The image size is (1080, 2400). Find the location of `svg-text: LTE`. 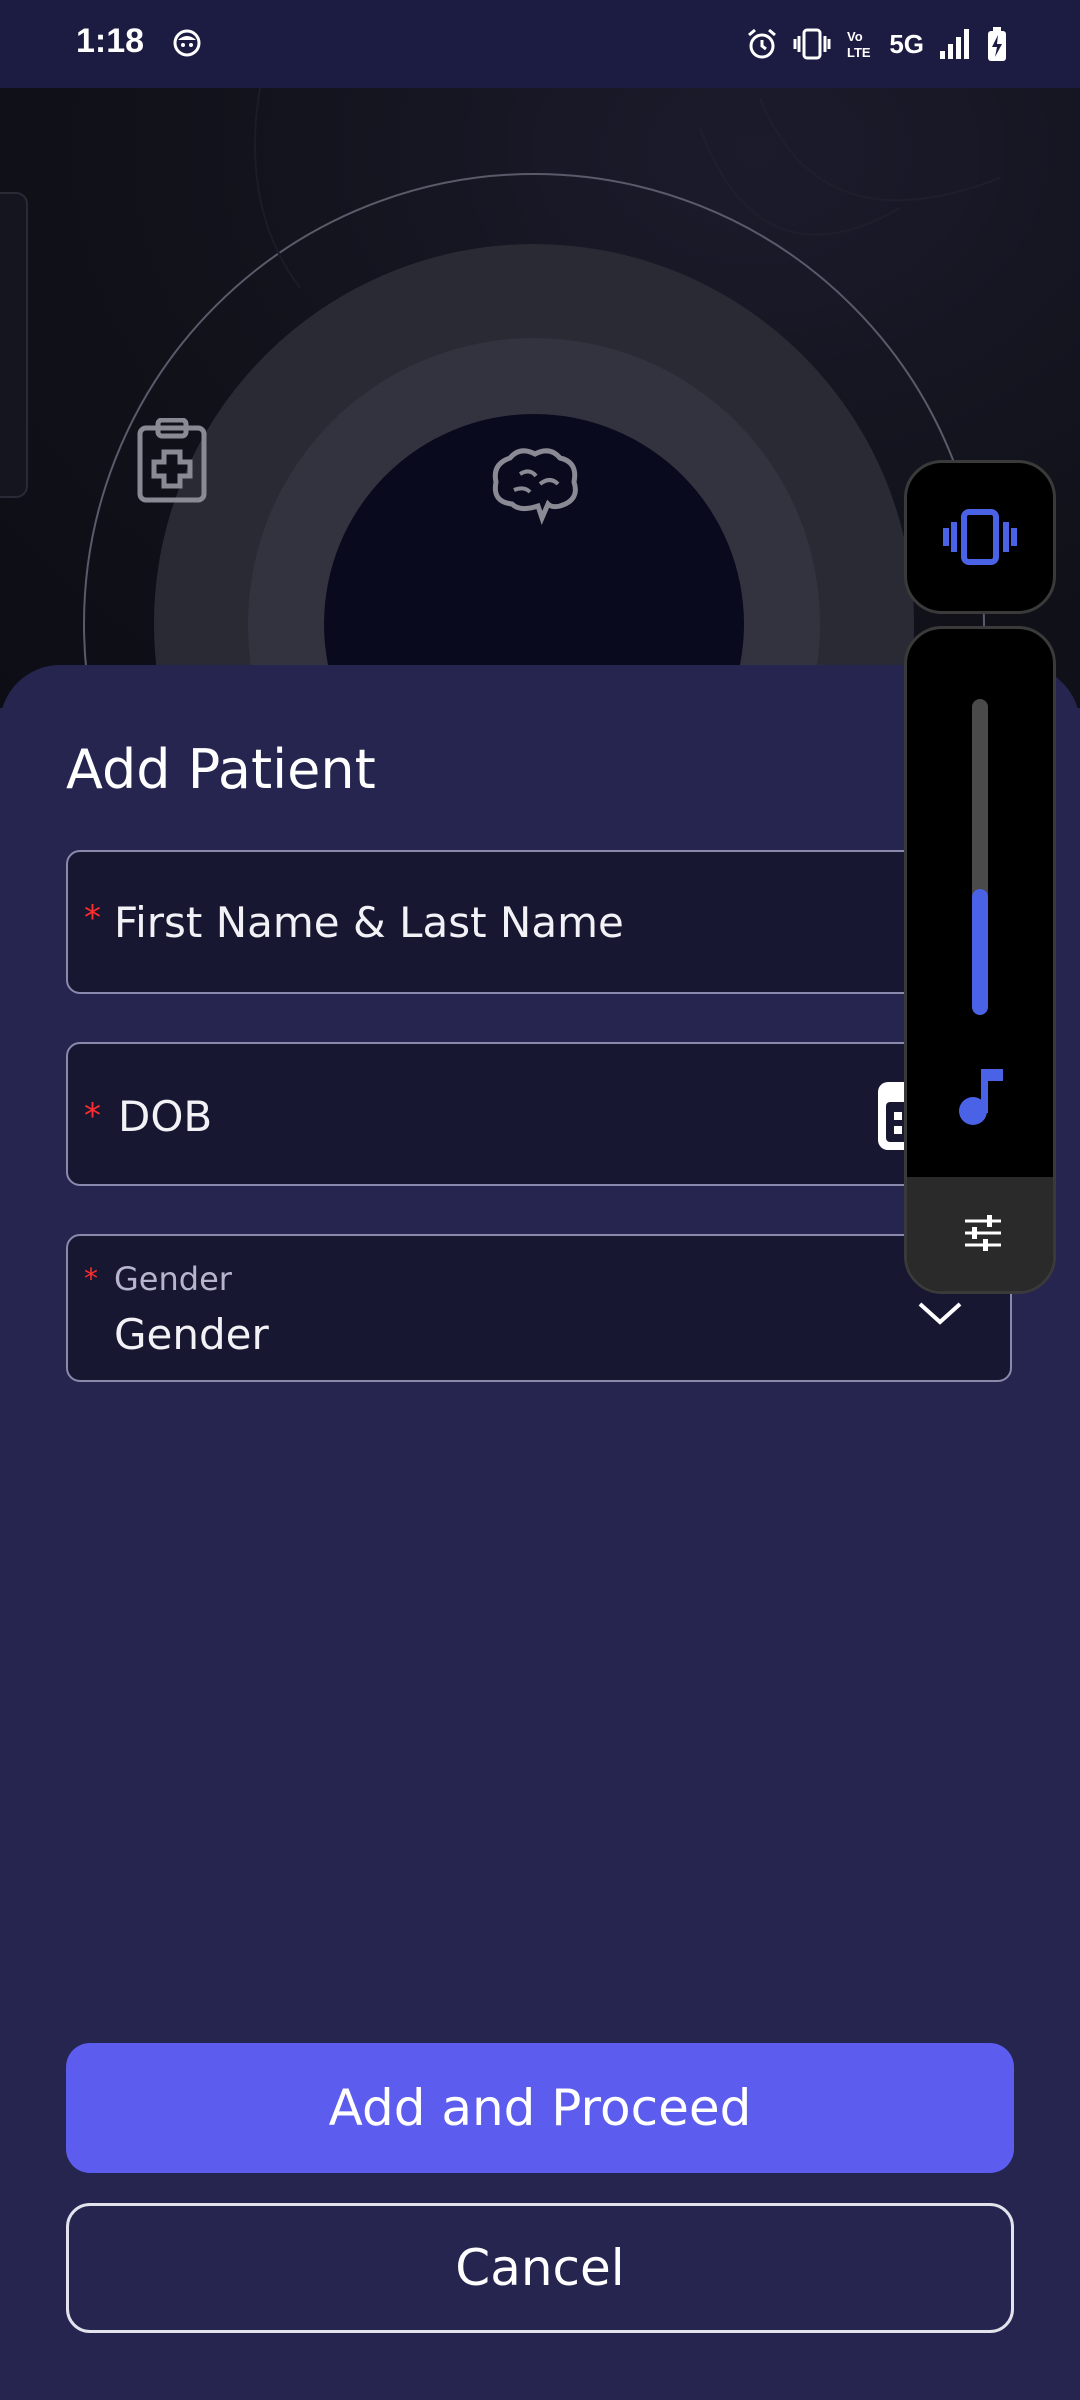

svg-text: LTE is located at coordinates (859, 52).